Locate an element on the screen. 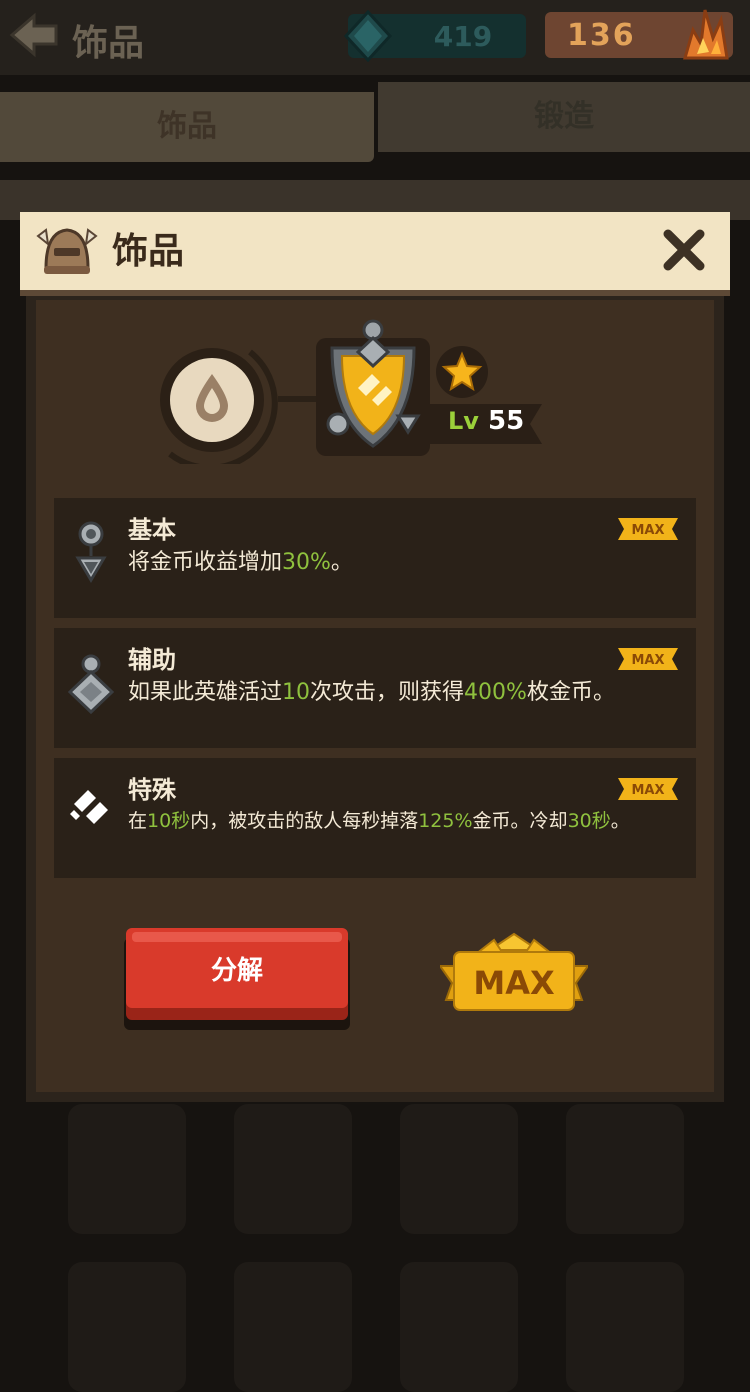  stat-name: 辅助 is located at coordinates (152, 660).